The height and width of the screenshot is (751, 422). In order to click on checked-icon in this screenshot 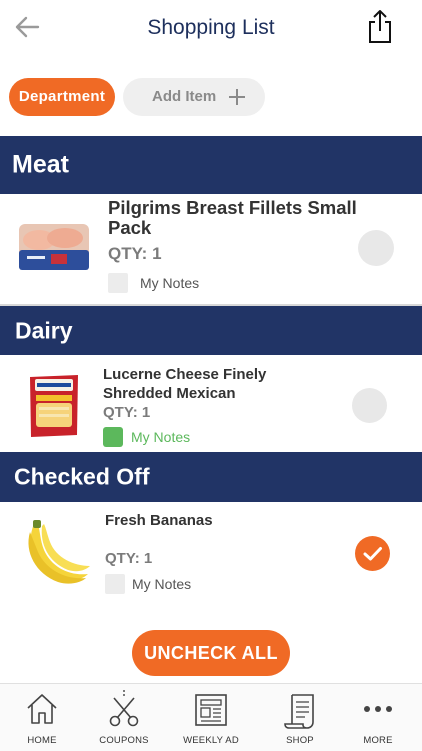, I will do `click(372, 553)`.